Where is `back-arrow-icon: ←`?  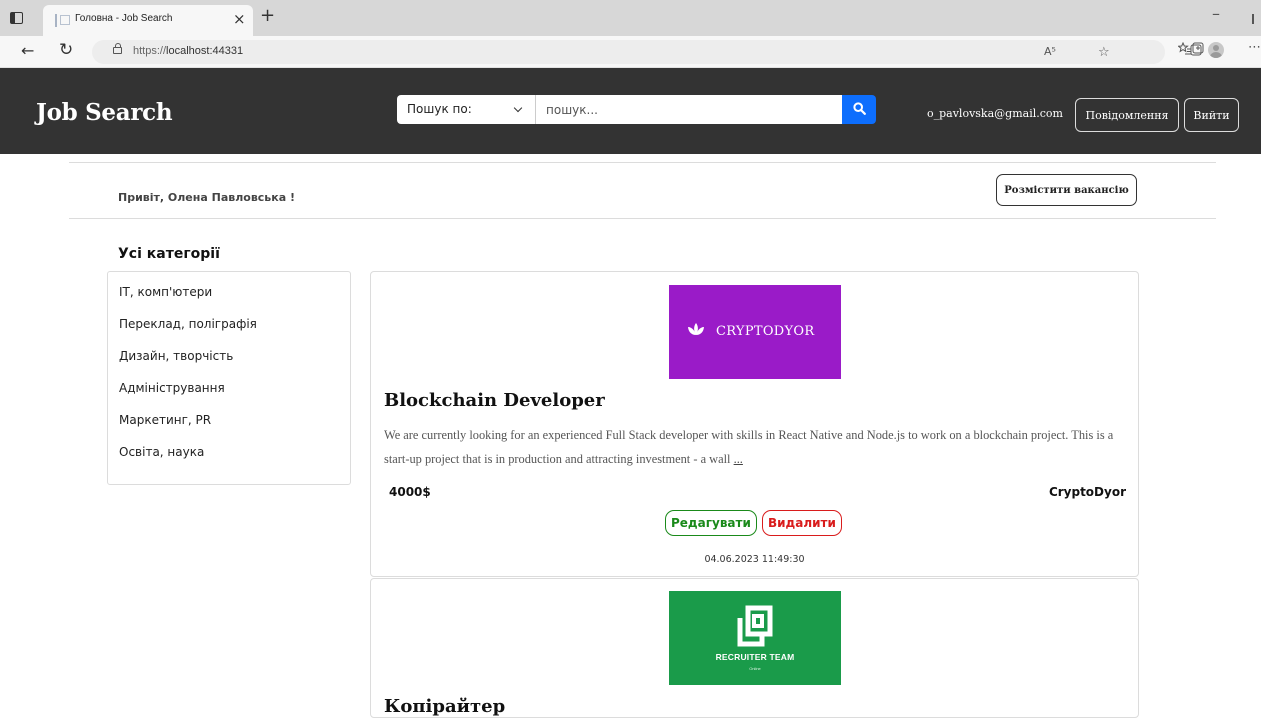
back-arrow-icon: ← is located at coordinates (27, 50).